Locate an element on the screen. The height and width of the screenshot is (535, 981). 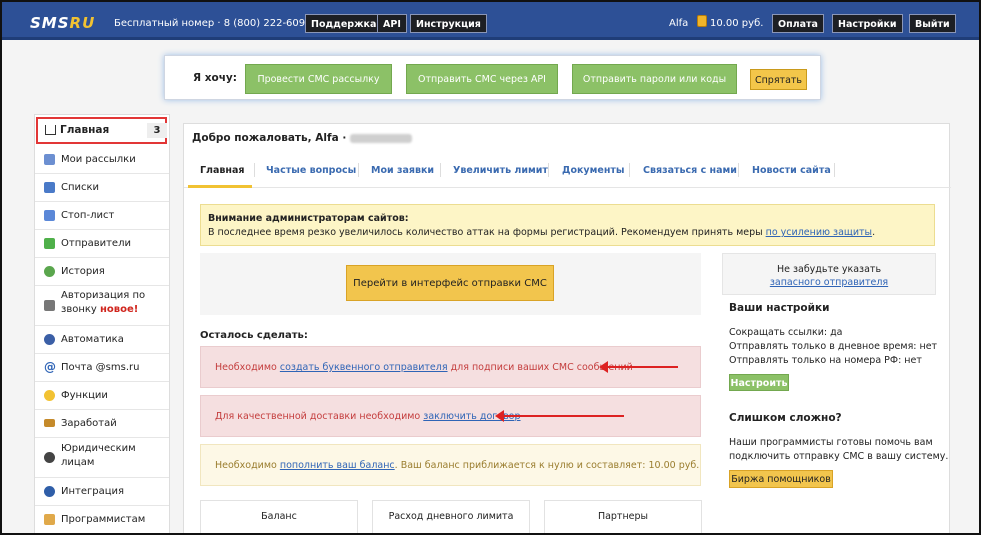
logo-text: SMS is located at coordinates (50, 23).